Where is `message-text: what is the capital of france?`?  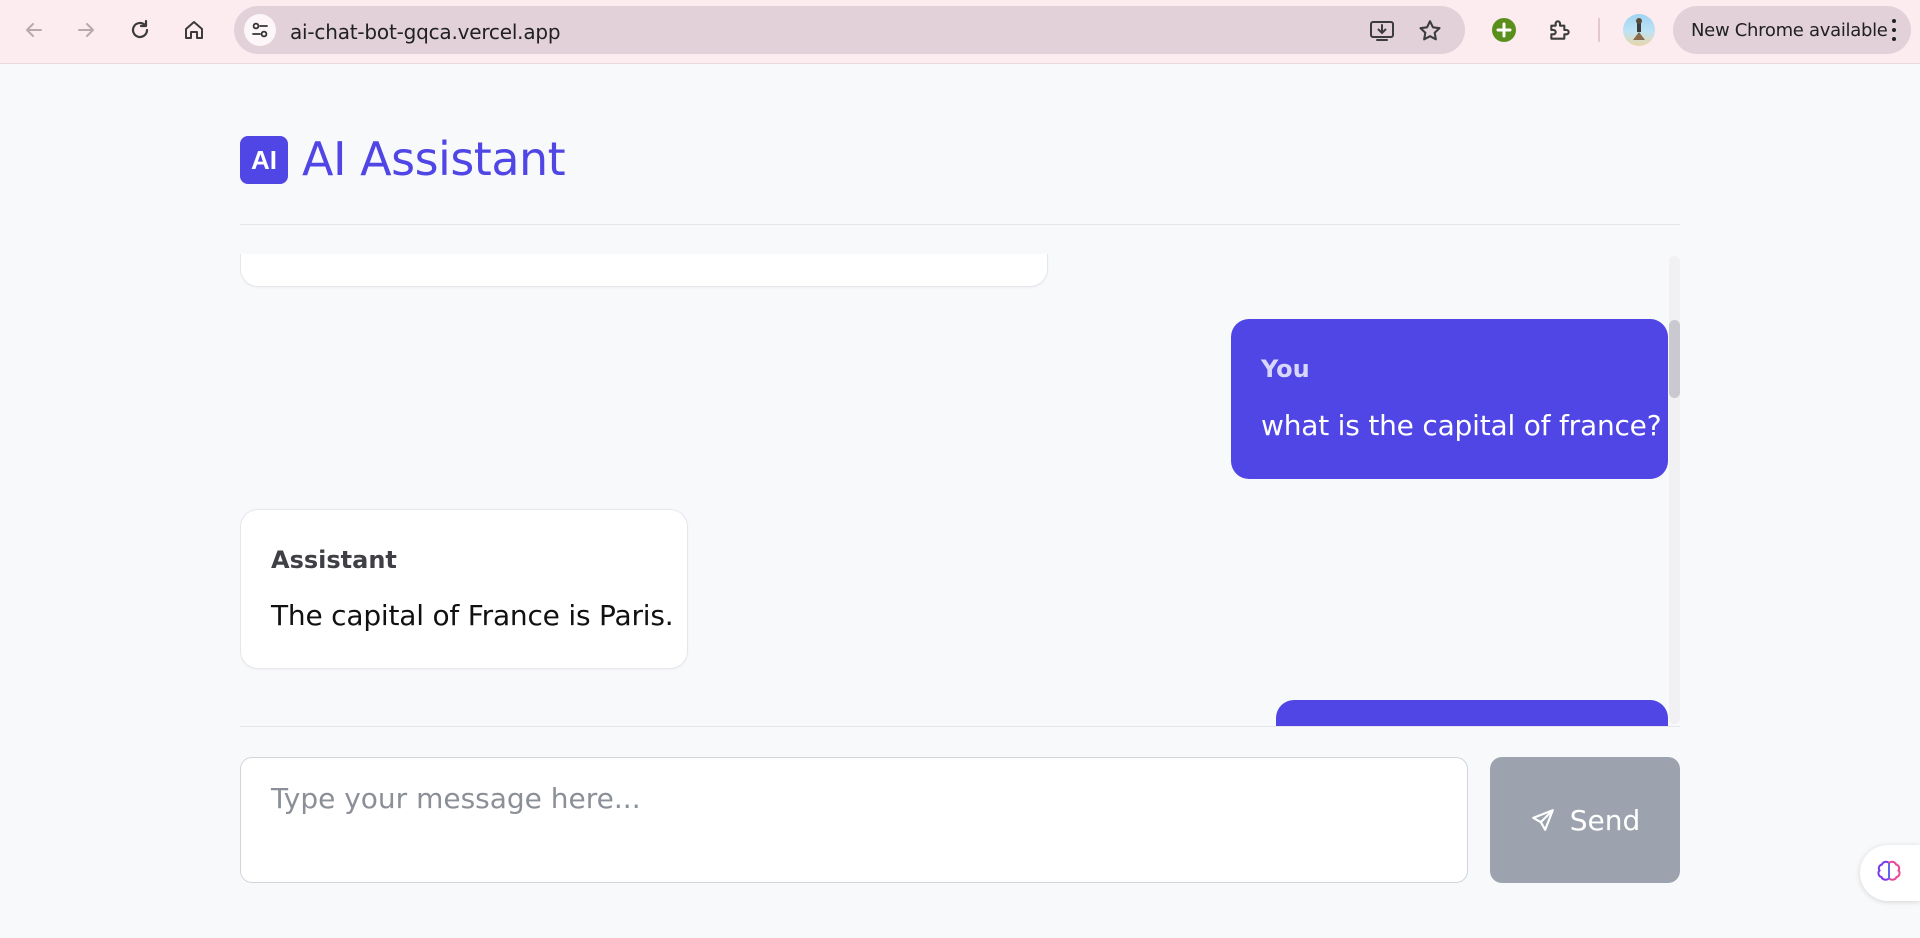
message-text: what is the capital of france? is located at coordinates (1461, 425).